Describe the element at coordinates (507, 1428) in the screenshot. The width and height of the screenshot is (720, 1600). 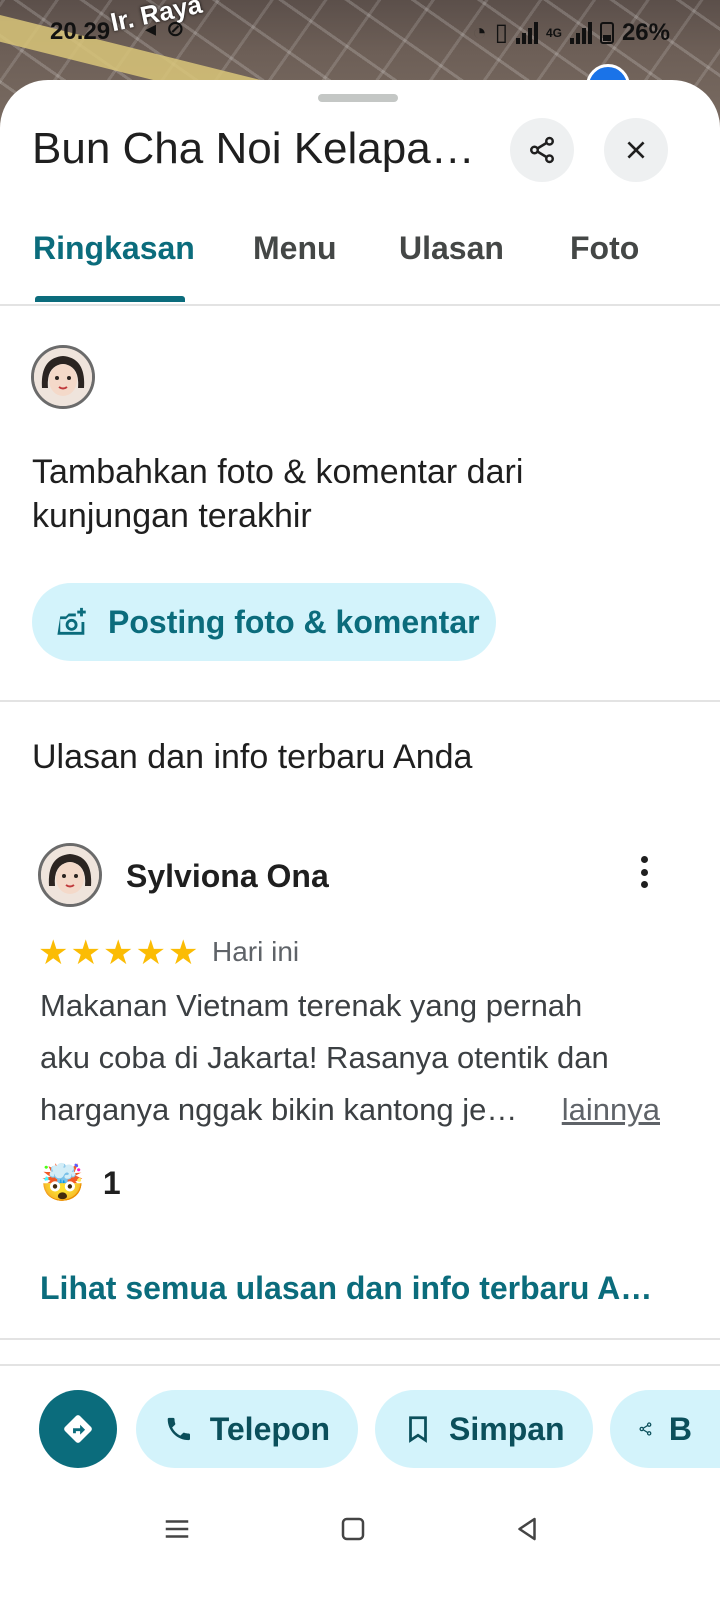
I see `save-label: Simpan` at that location.